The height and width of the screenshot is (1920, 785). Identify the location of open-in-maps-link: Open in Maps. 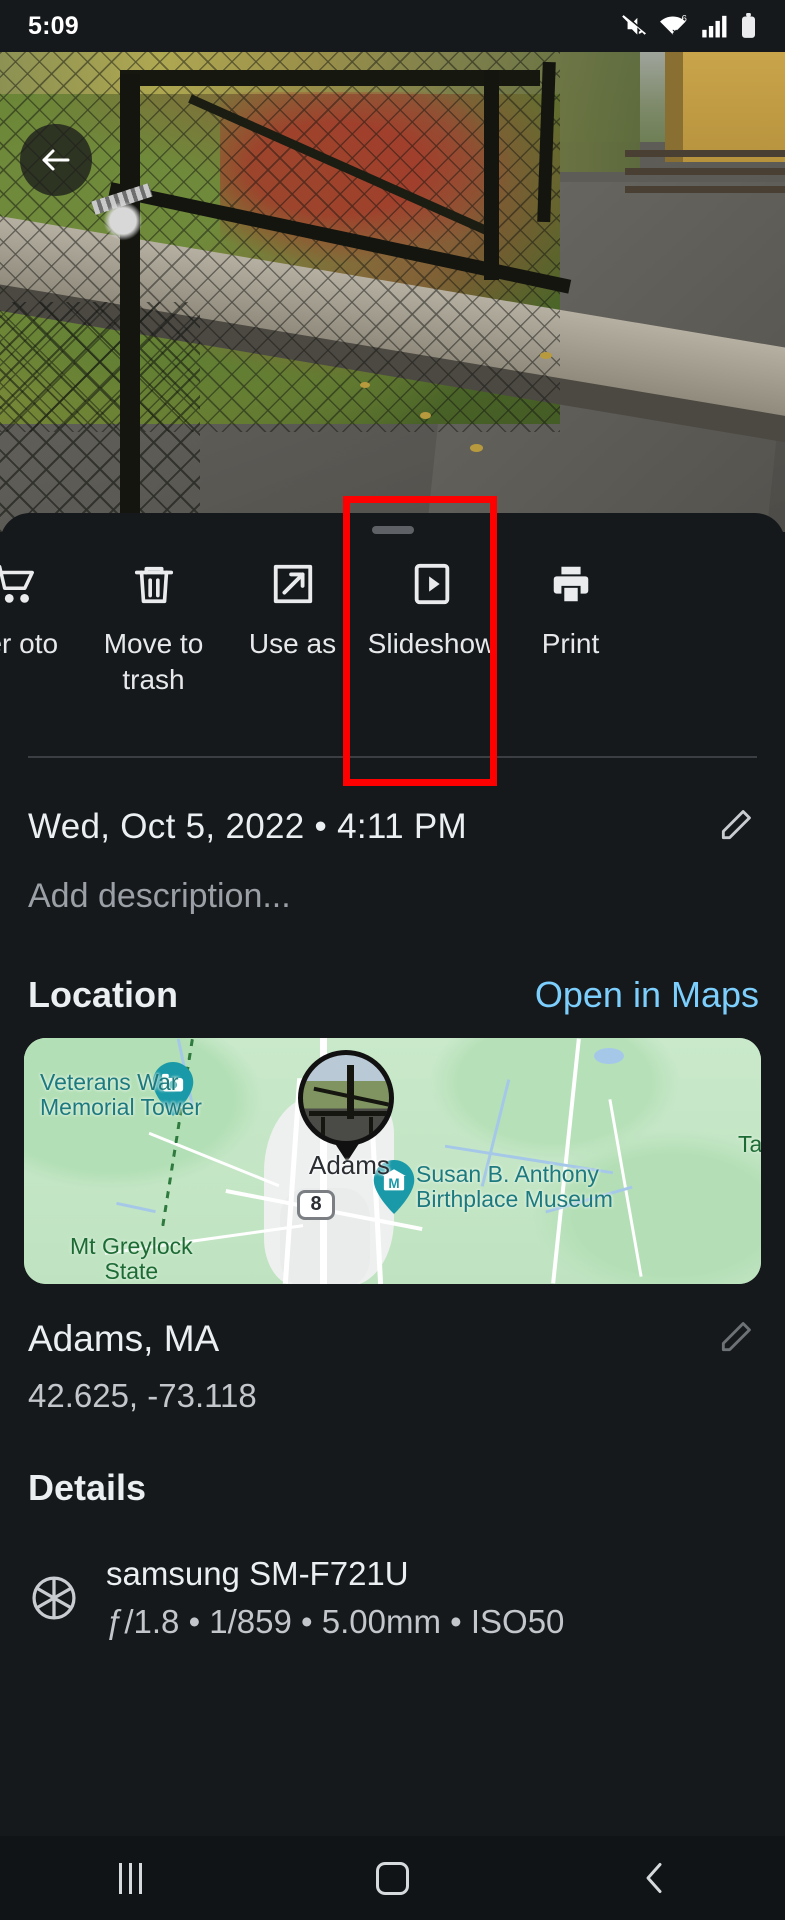
(647, 995).